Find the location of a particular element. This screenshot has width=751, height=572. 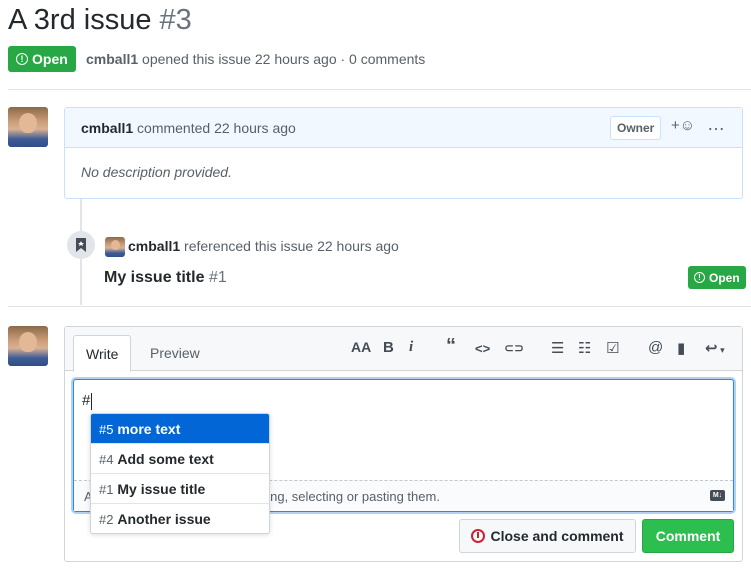

referenced-issue-title: My issue title is located at coordinates (154, 277).